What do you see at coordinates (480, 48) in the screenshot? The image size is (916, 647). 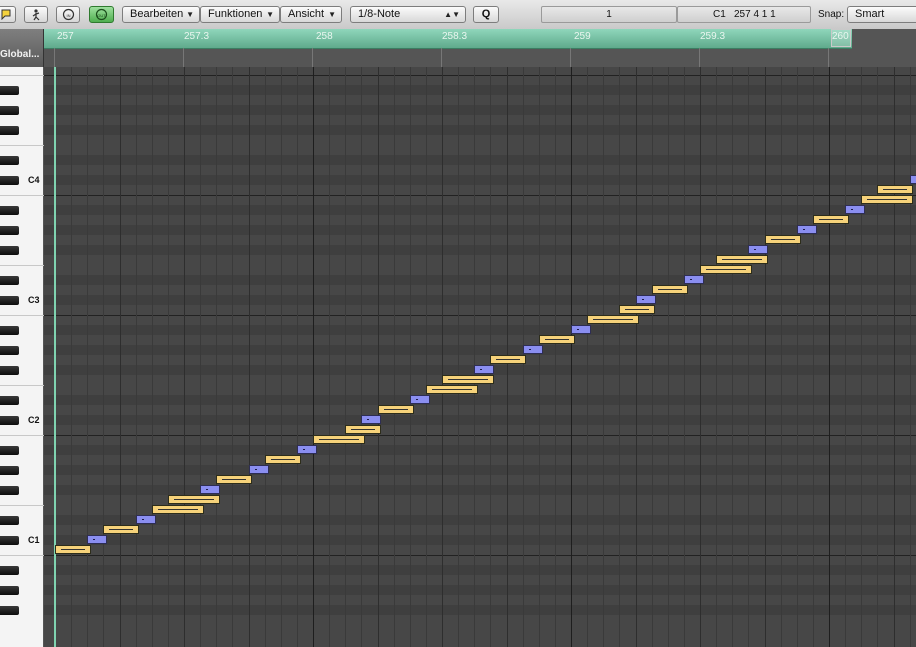 I see `bar-ruler: 257 257.3 258 258.3 259 259.3 260` at bounding box center [480, 48].